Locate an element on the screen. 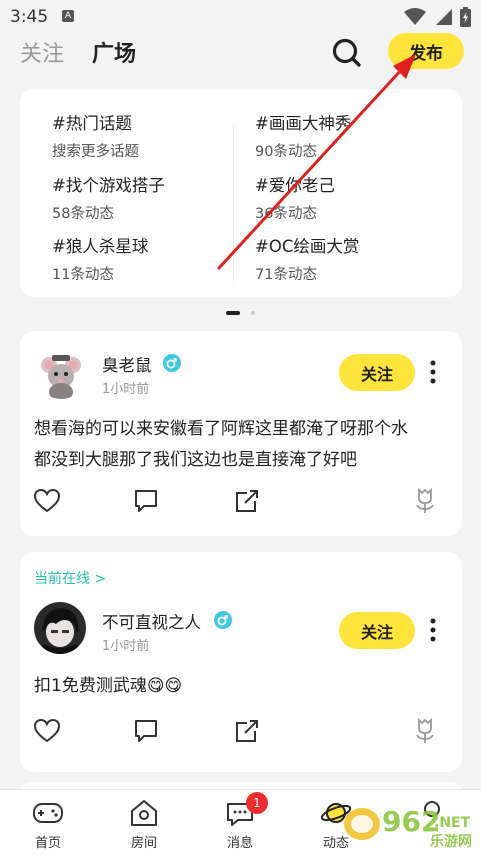 The height and width of the screenshot is (856, 481). topic-item: #狼人杀星球 11条动态 is located at coordinates (152, 258).